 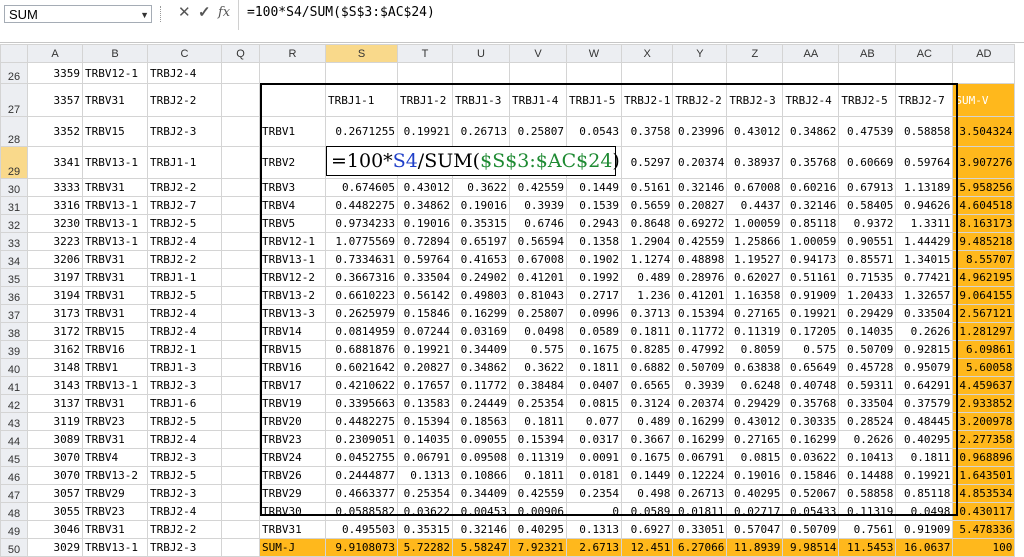 I want to click on cell-a: 3089, so click(x=55, y=439).